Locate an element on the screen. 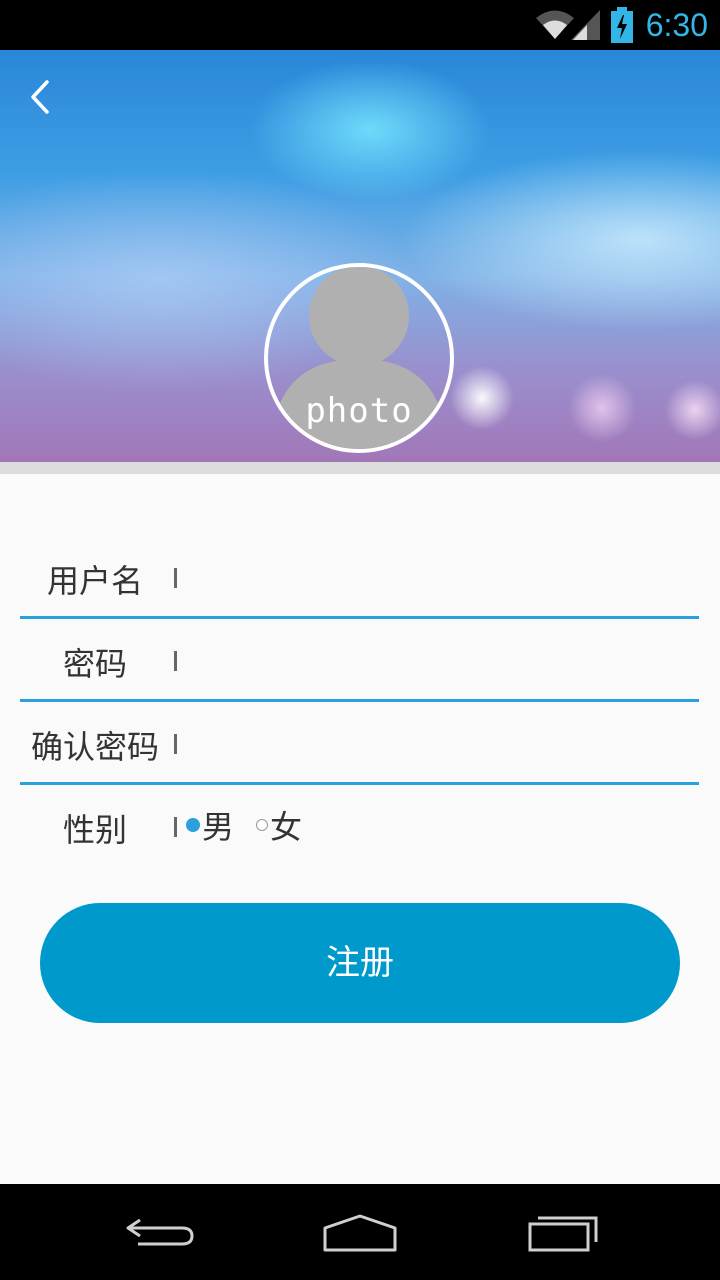 This screenshot has width=720, height=1280. gender-female-label: 女 is located at coordinates (286, 827).